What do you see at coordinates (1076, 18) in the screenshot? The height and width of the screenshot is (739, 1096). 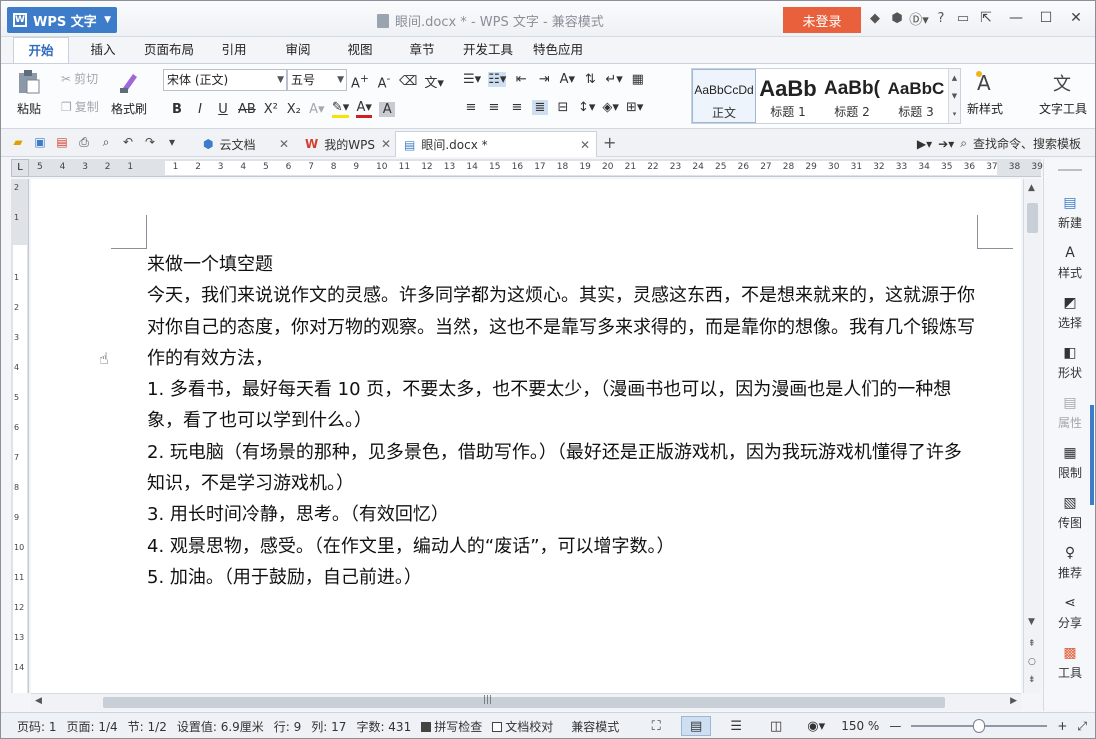 I see `close-icon: ✕` at bounding box center [1076, 18].